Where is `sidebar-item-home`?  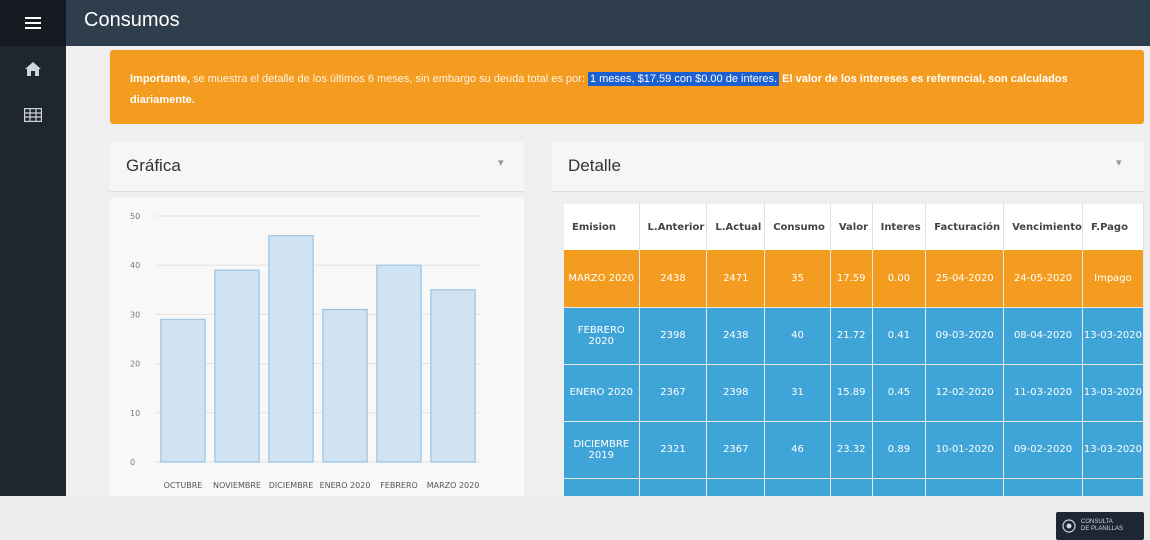 sidebar-item-home is located at coordinates (33, 69).